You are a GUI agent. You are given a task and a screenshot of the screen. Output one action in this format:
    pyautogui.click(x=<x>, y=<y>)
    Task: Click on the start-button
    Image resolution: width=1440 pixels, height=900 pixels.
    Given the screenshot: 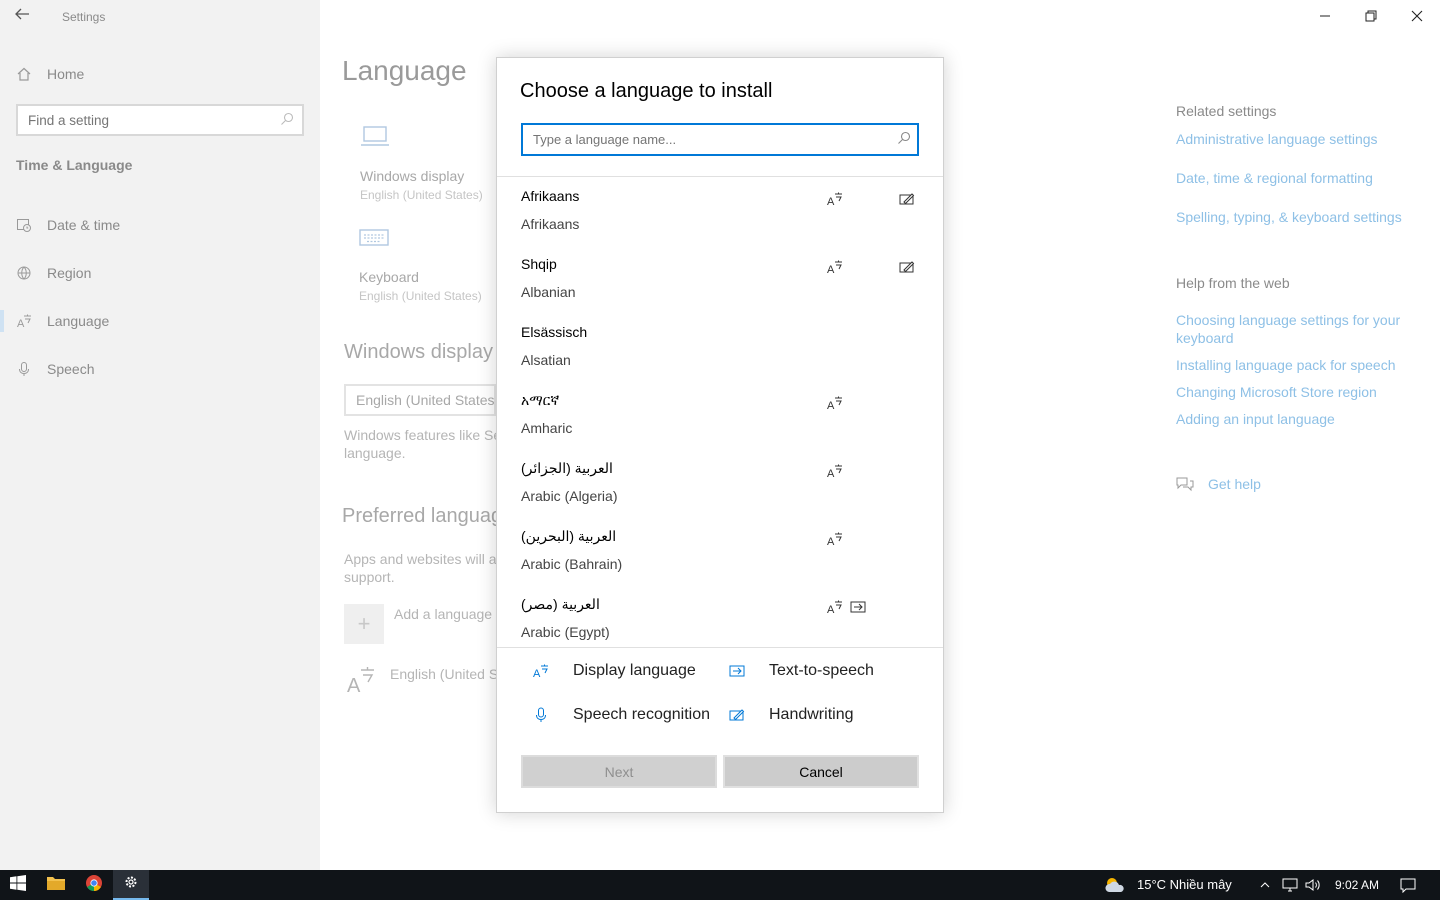 What is the action you would take?
    pyautogui.click(x=18, y=885)
    